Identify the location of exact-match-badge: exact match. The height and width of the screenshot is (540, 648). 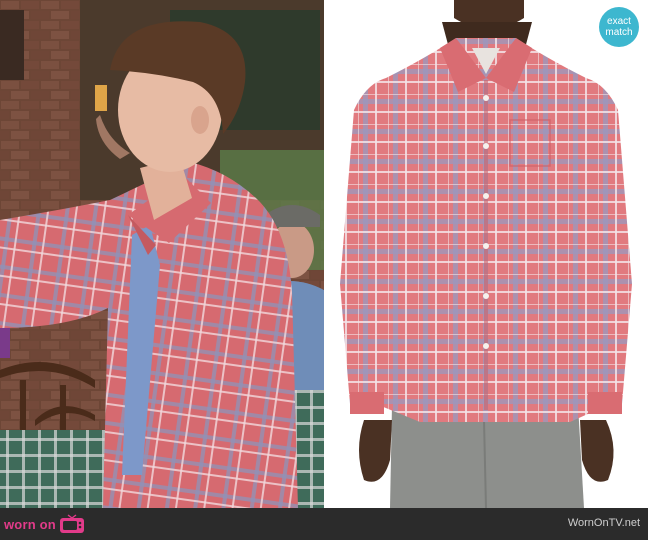
(619, 27).